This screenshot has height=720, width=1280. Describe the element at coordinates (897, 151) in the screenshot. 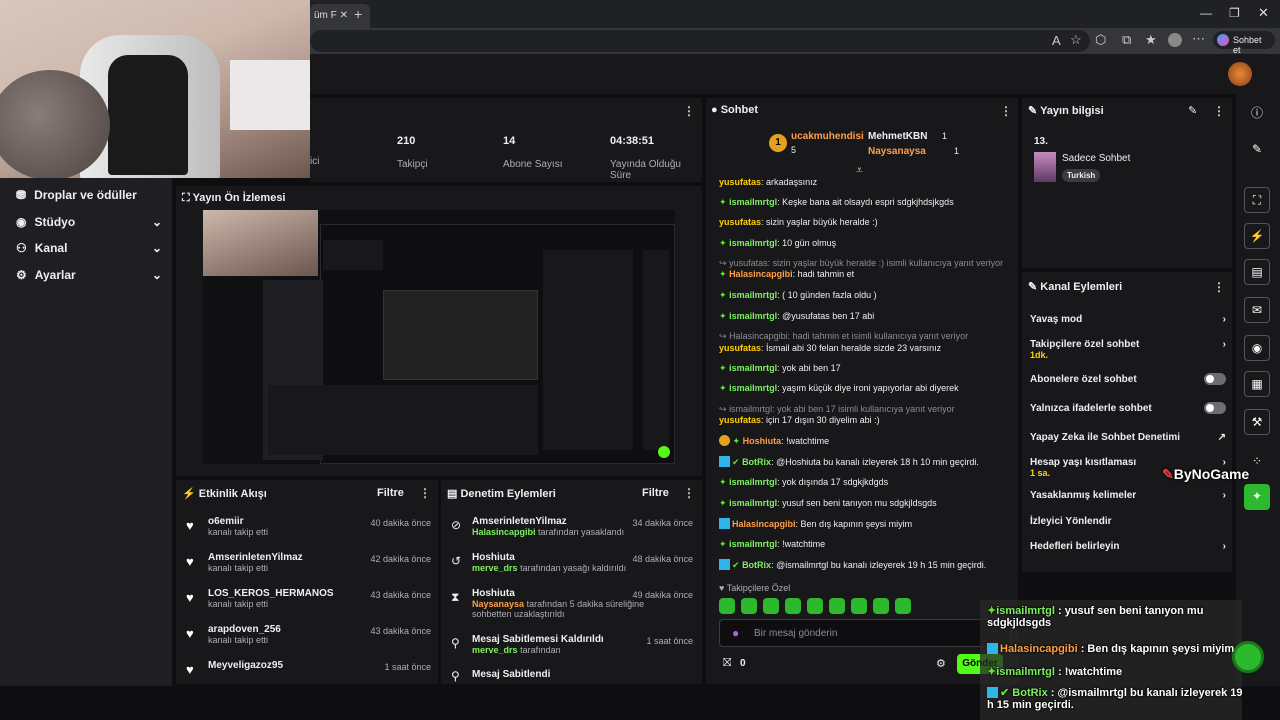

I see `leader-name: Naysanaysa` at that location.